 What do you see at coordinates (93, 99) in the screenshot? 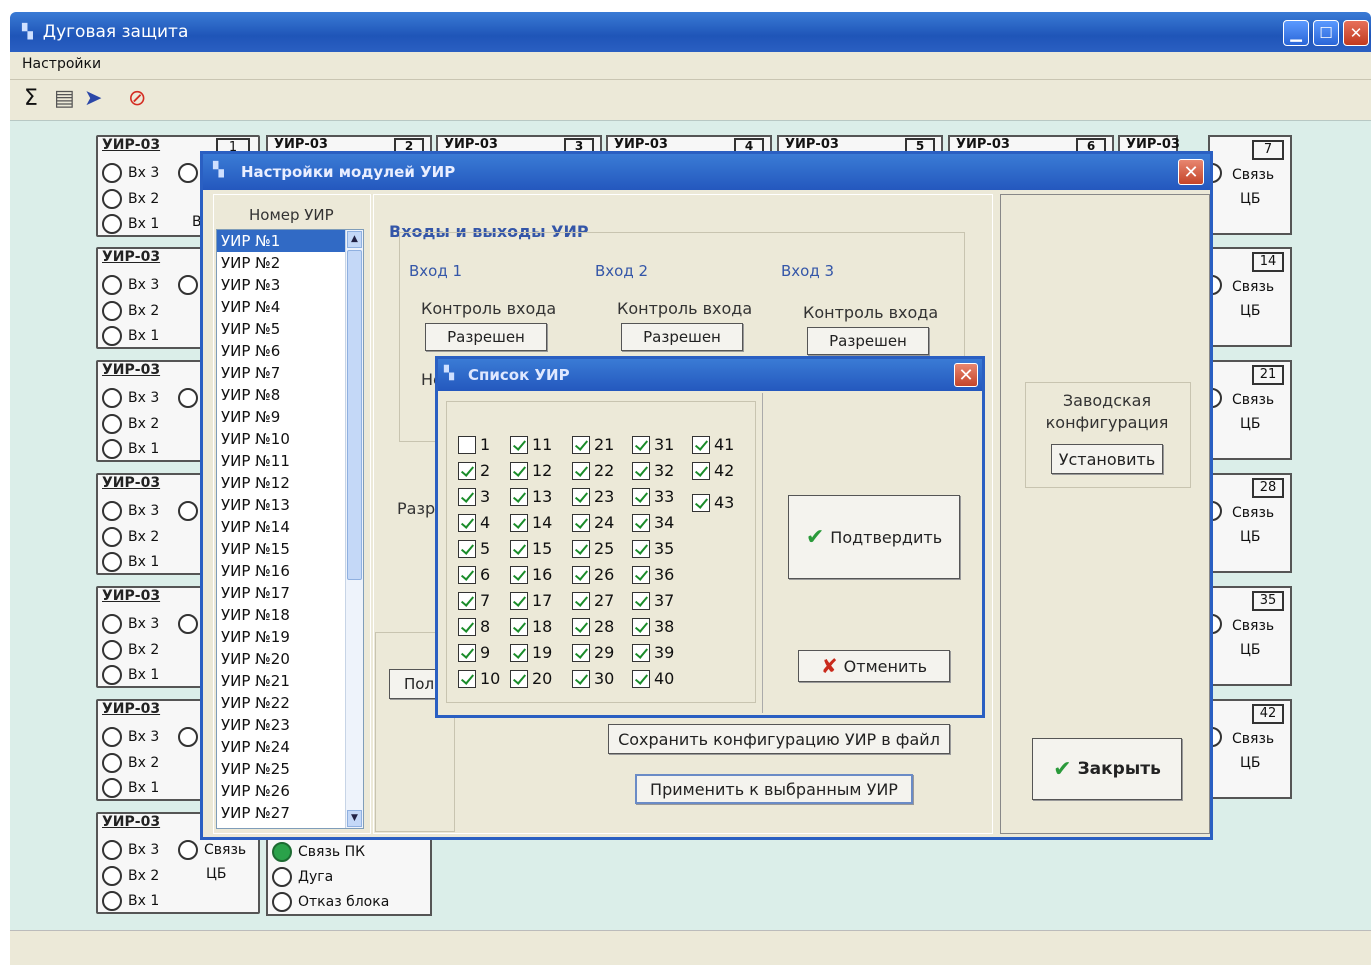
I see `play-icon: ➤` at bounding box center [93, 99].